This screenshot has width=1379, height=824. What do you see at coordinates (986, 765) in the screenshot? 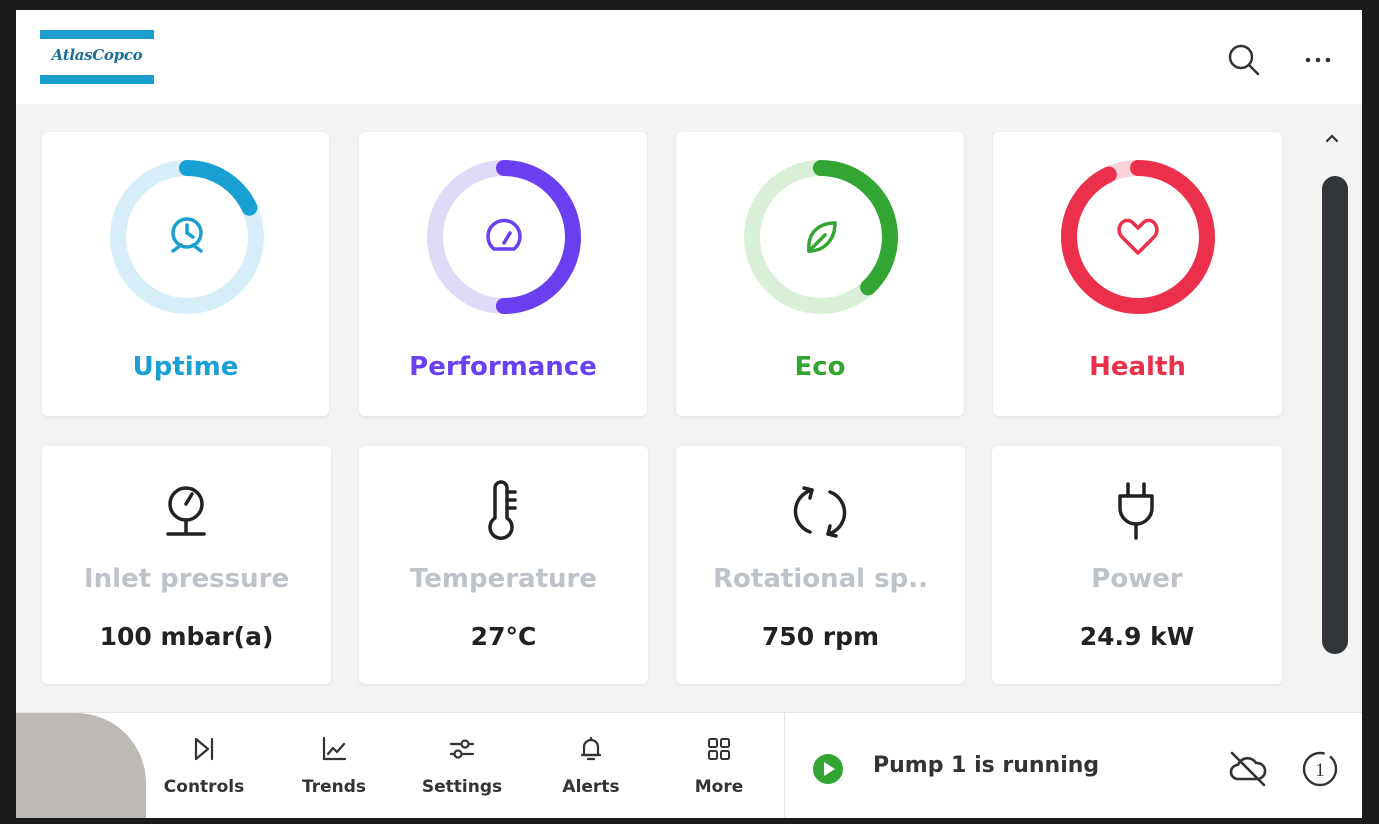
I see `pump-status-text: Pump 1 is running` at bounding box center [986, 765].